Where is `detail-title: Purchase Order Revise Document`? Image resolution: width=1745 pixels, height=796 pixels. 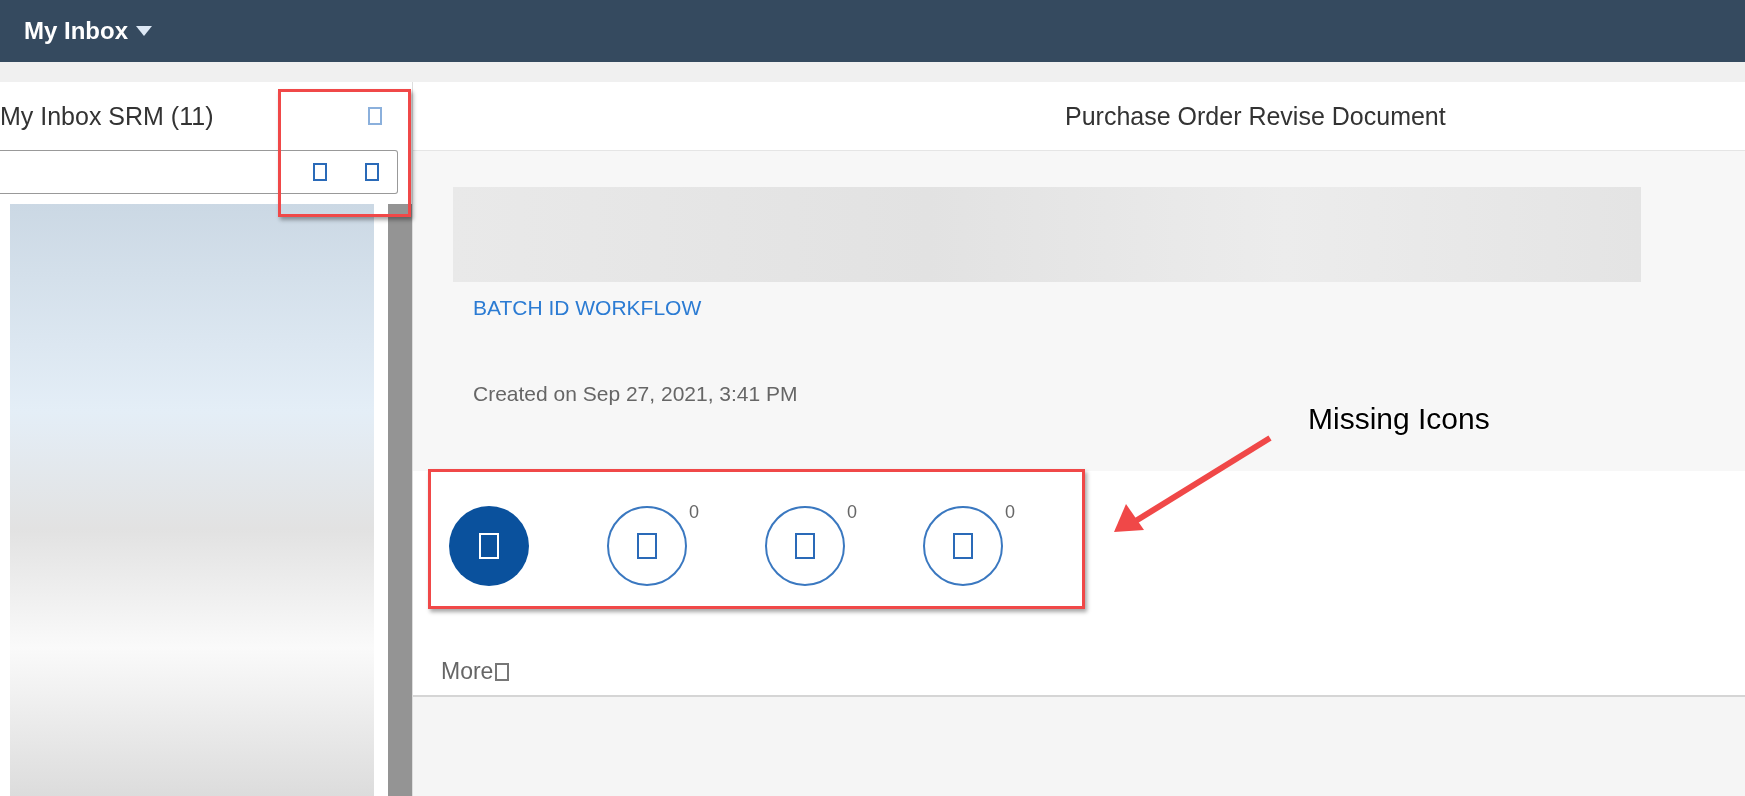
detail-title: Purchase Order Revise Document is located at coordinates (1255, 116).